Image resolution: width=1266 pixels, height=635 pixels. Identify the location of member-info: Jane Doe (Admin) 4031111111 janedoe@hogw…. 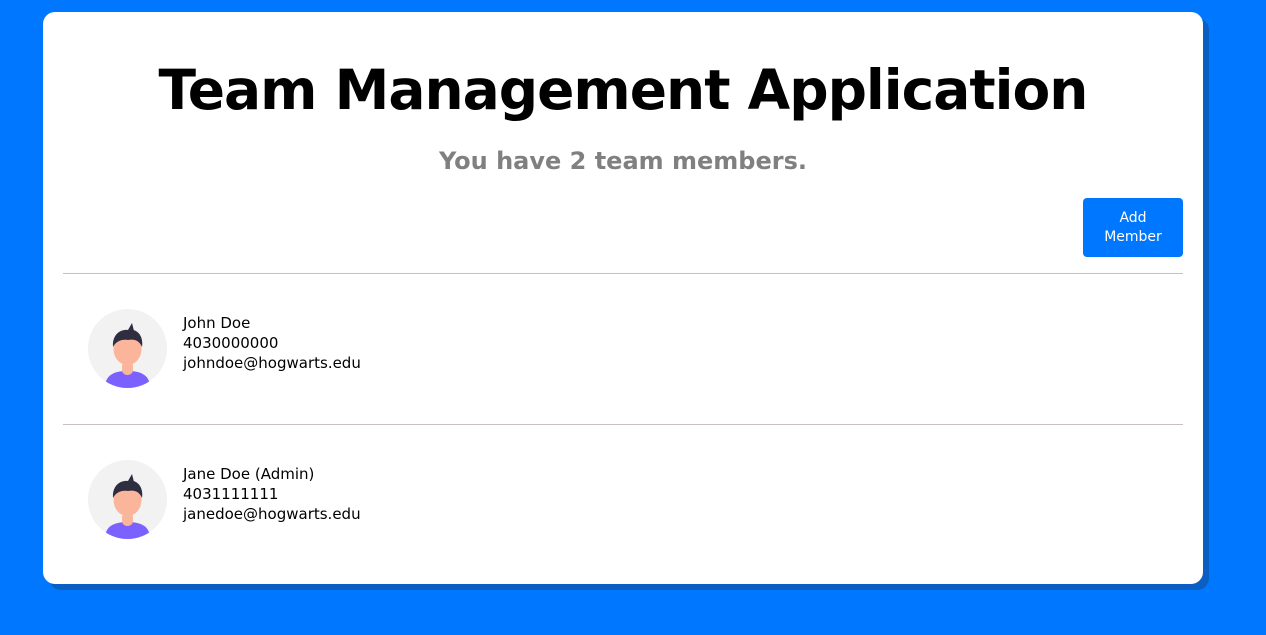
(272, 494).